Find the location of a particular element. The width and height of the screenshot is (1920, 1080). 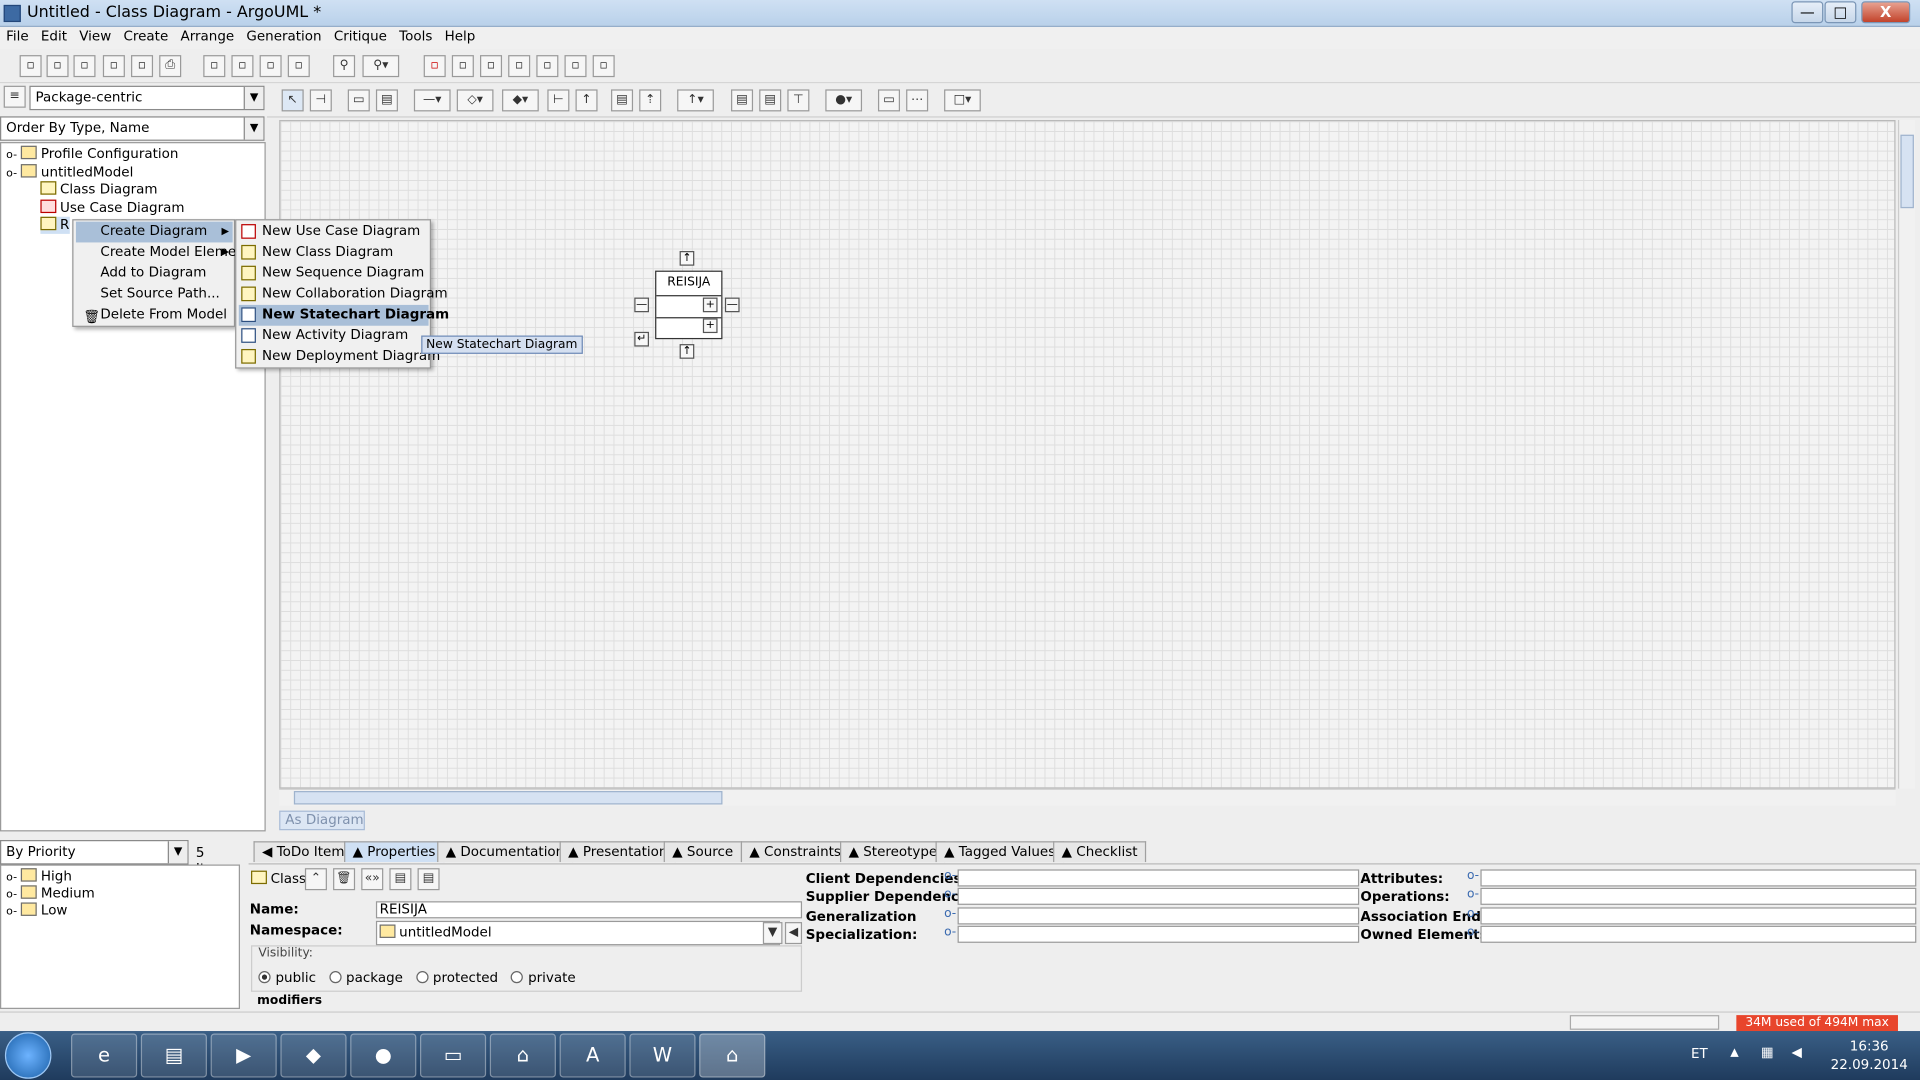

file-explorer-icon: ▤ is located at coordinates (173, 1055).